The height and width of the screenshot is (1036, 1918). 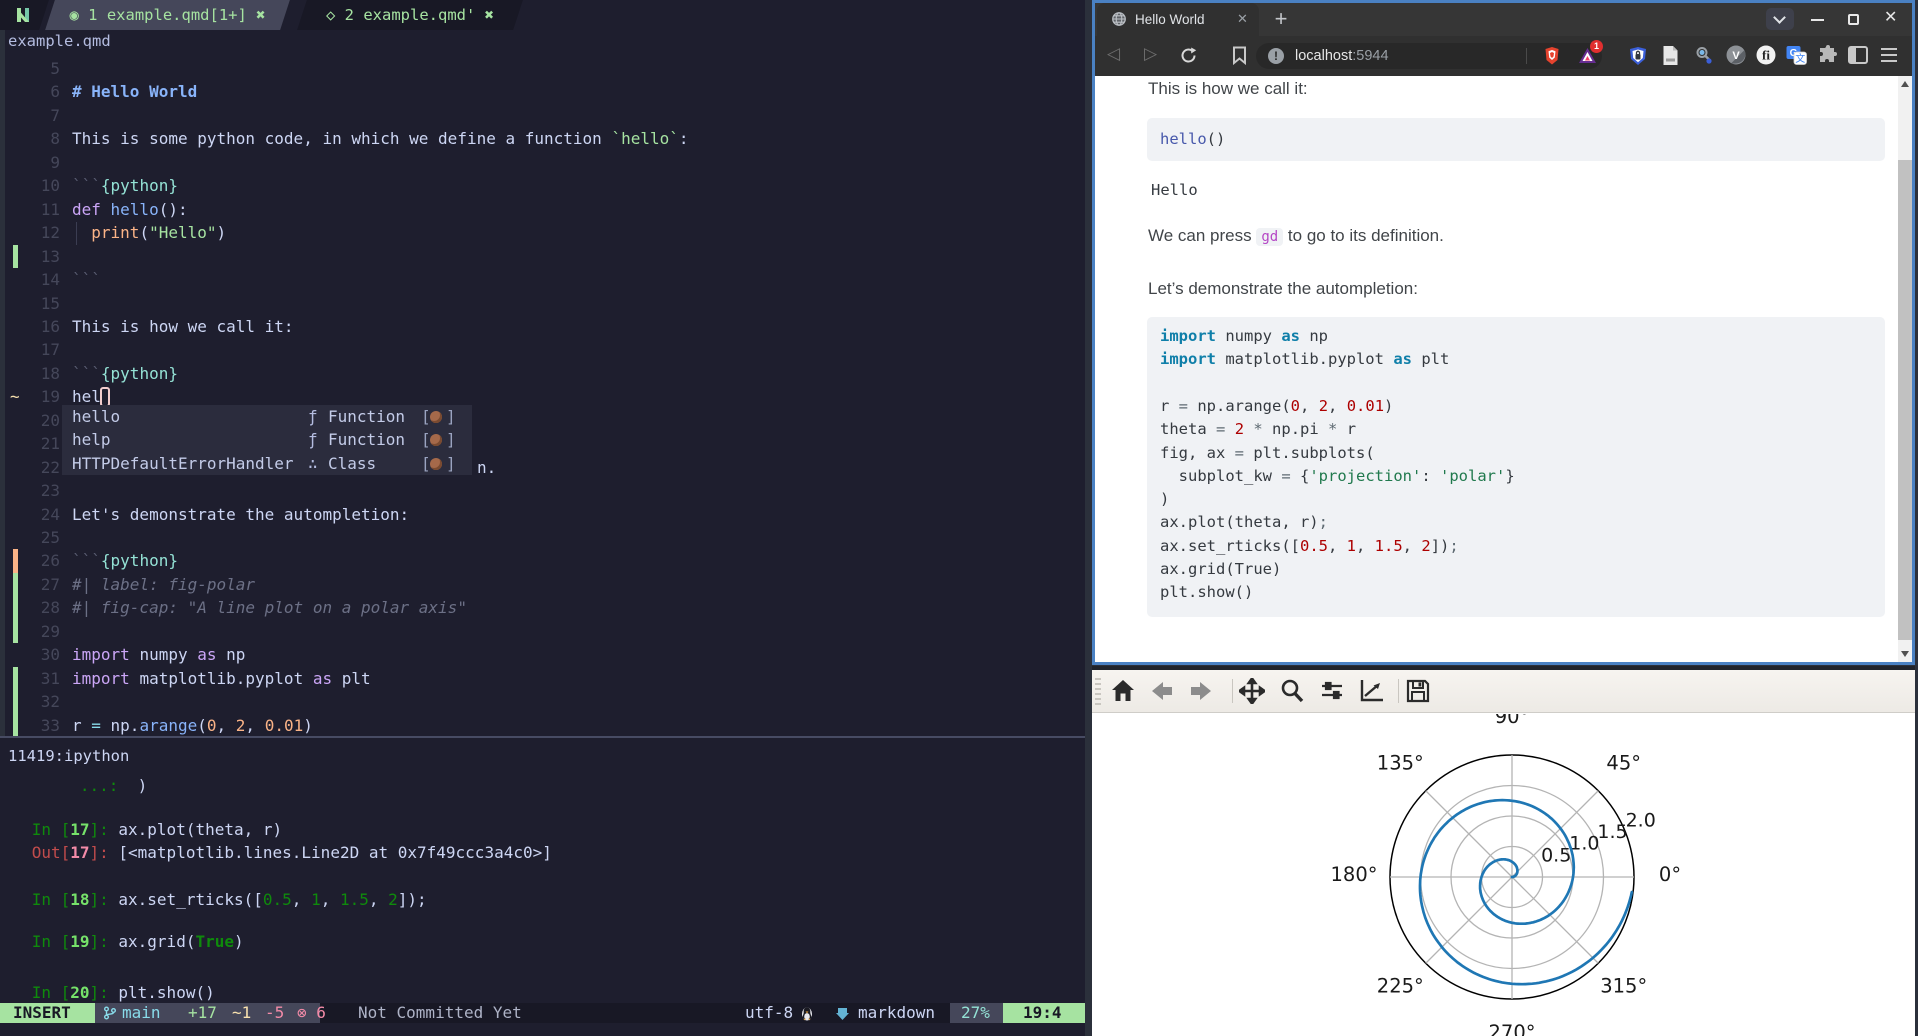 What do you see at coordinates (105, 397) in the screenshot?
I see `editor-cursor` at bounding box center [105, 397].